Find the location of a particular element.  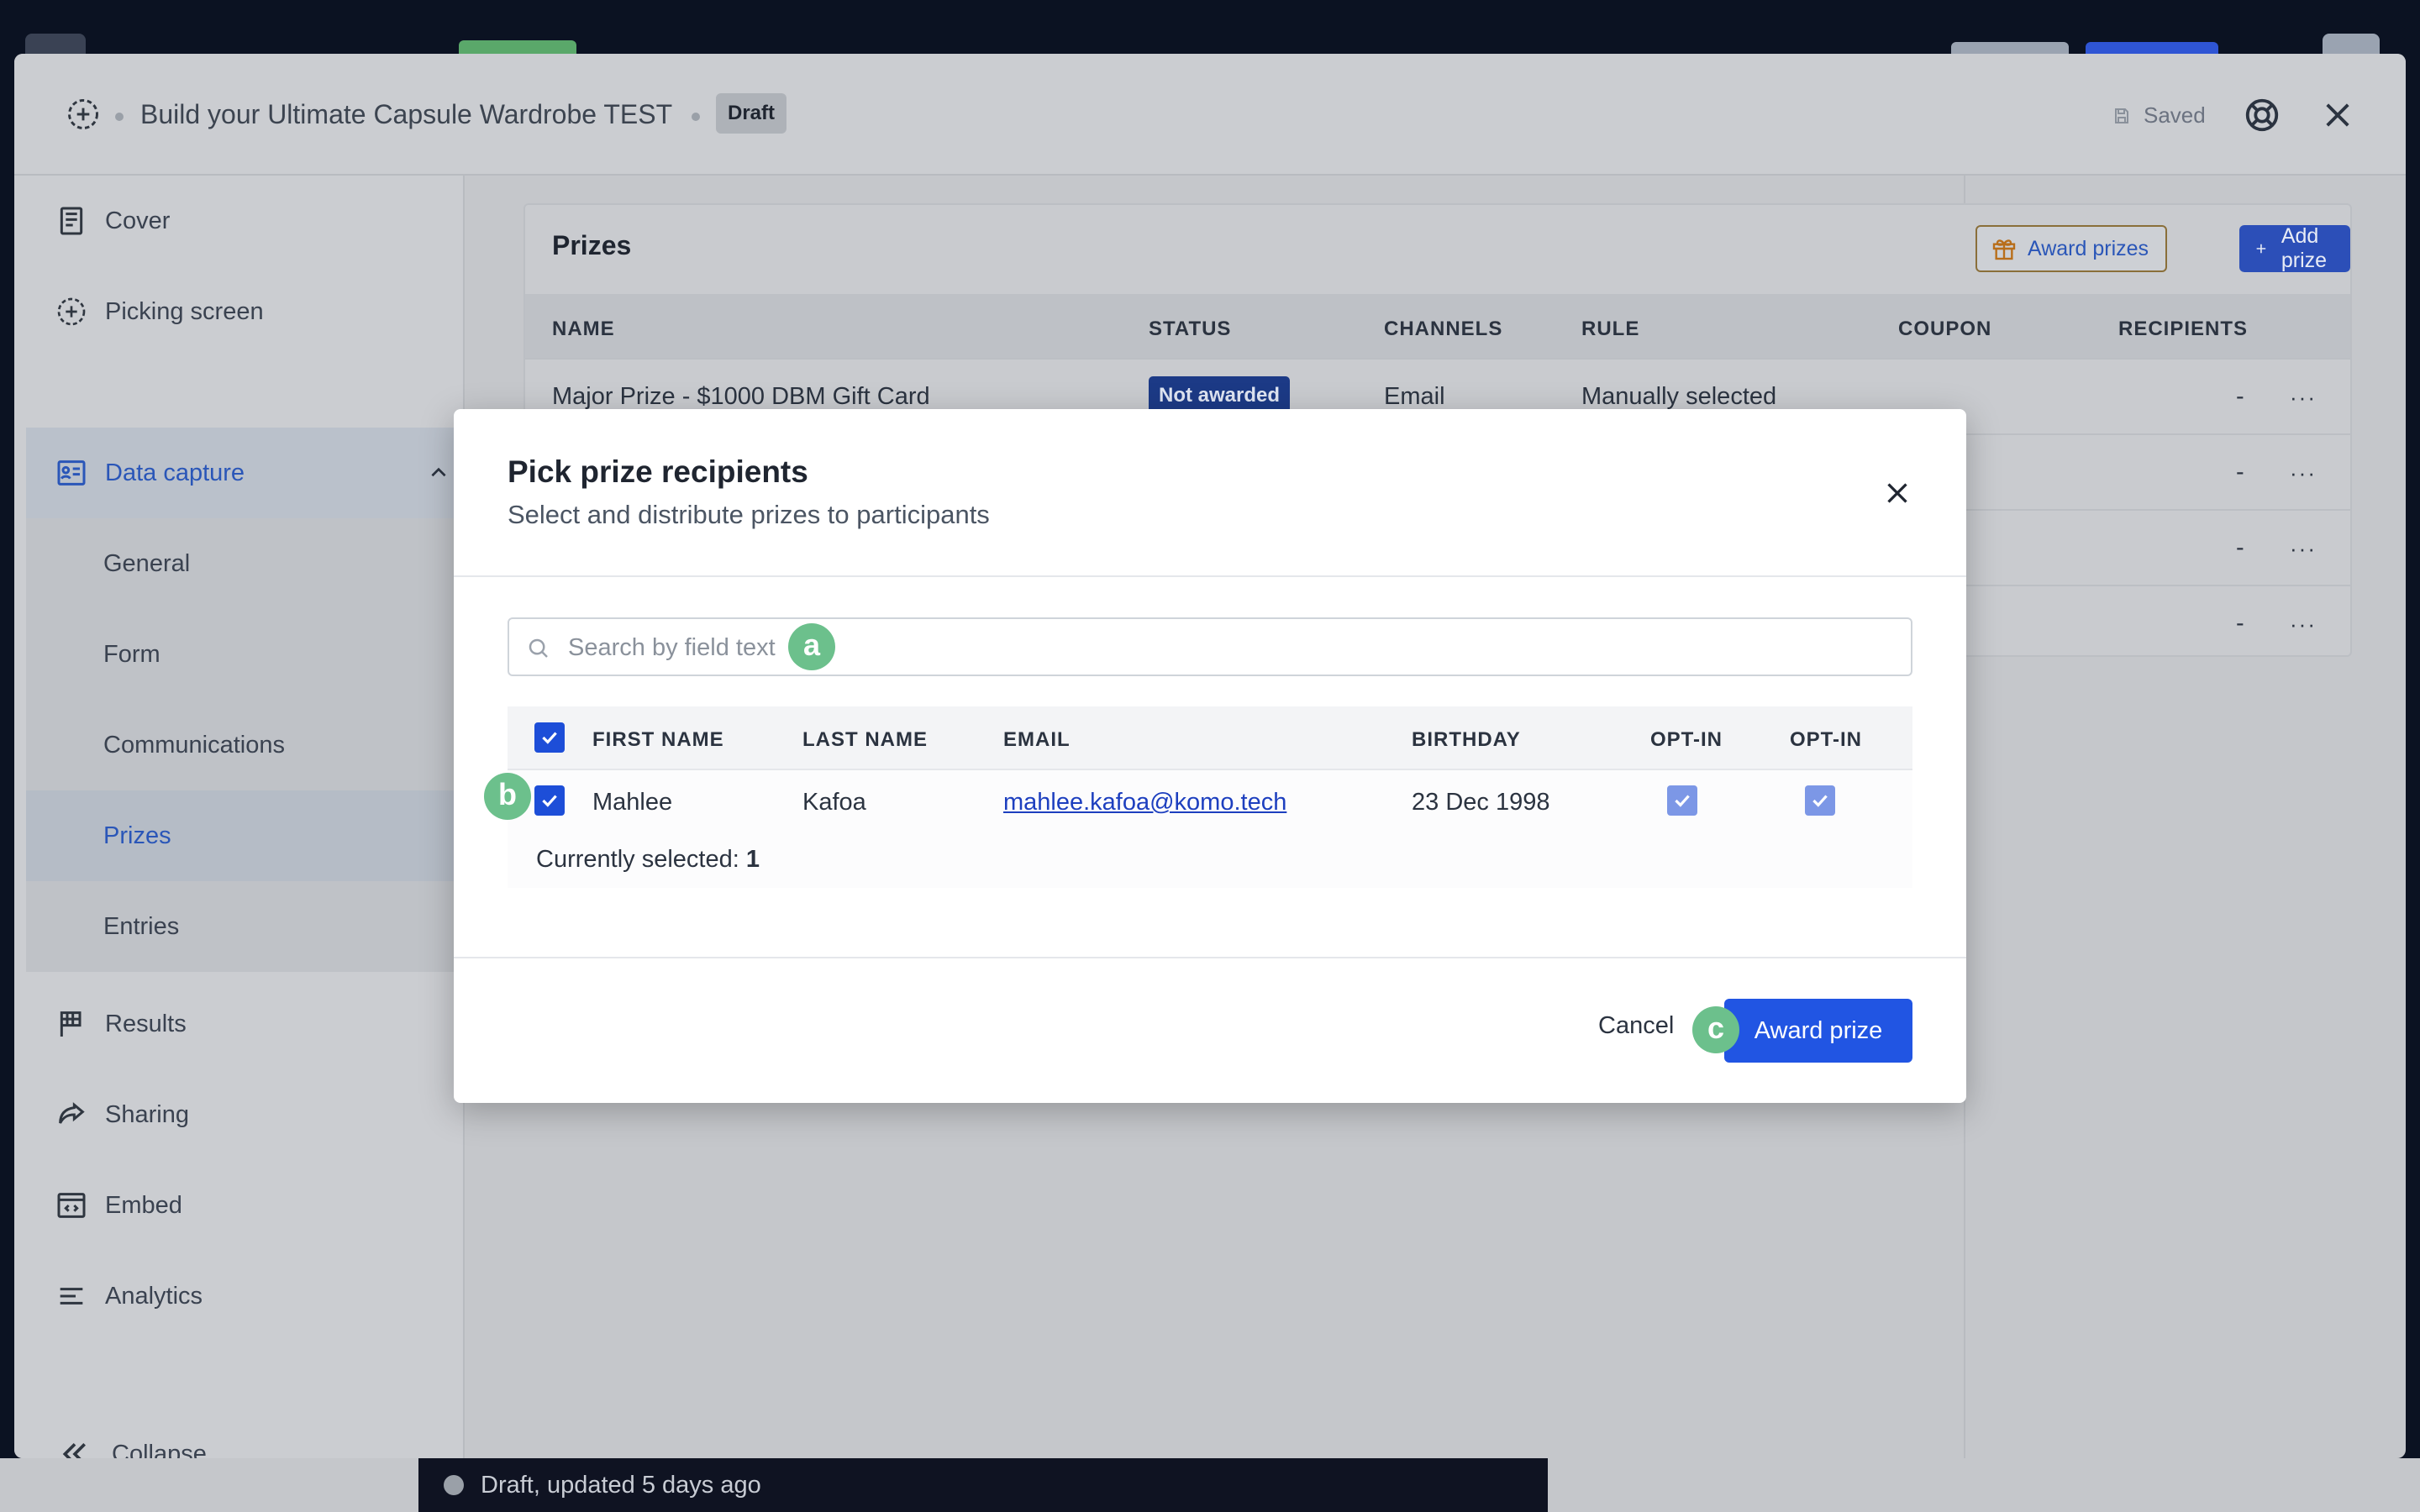

sidebar-item-label: Analytics is located at coordinates (154, 1296).